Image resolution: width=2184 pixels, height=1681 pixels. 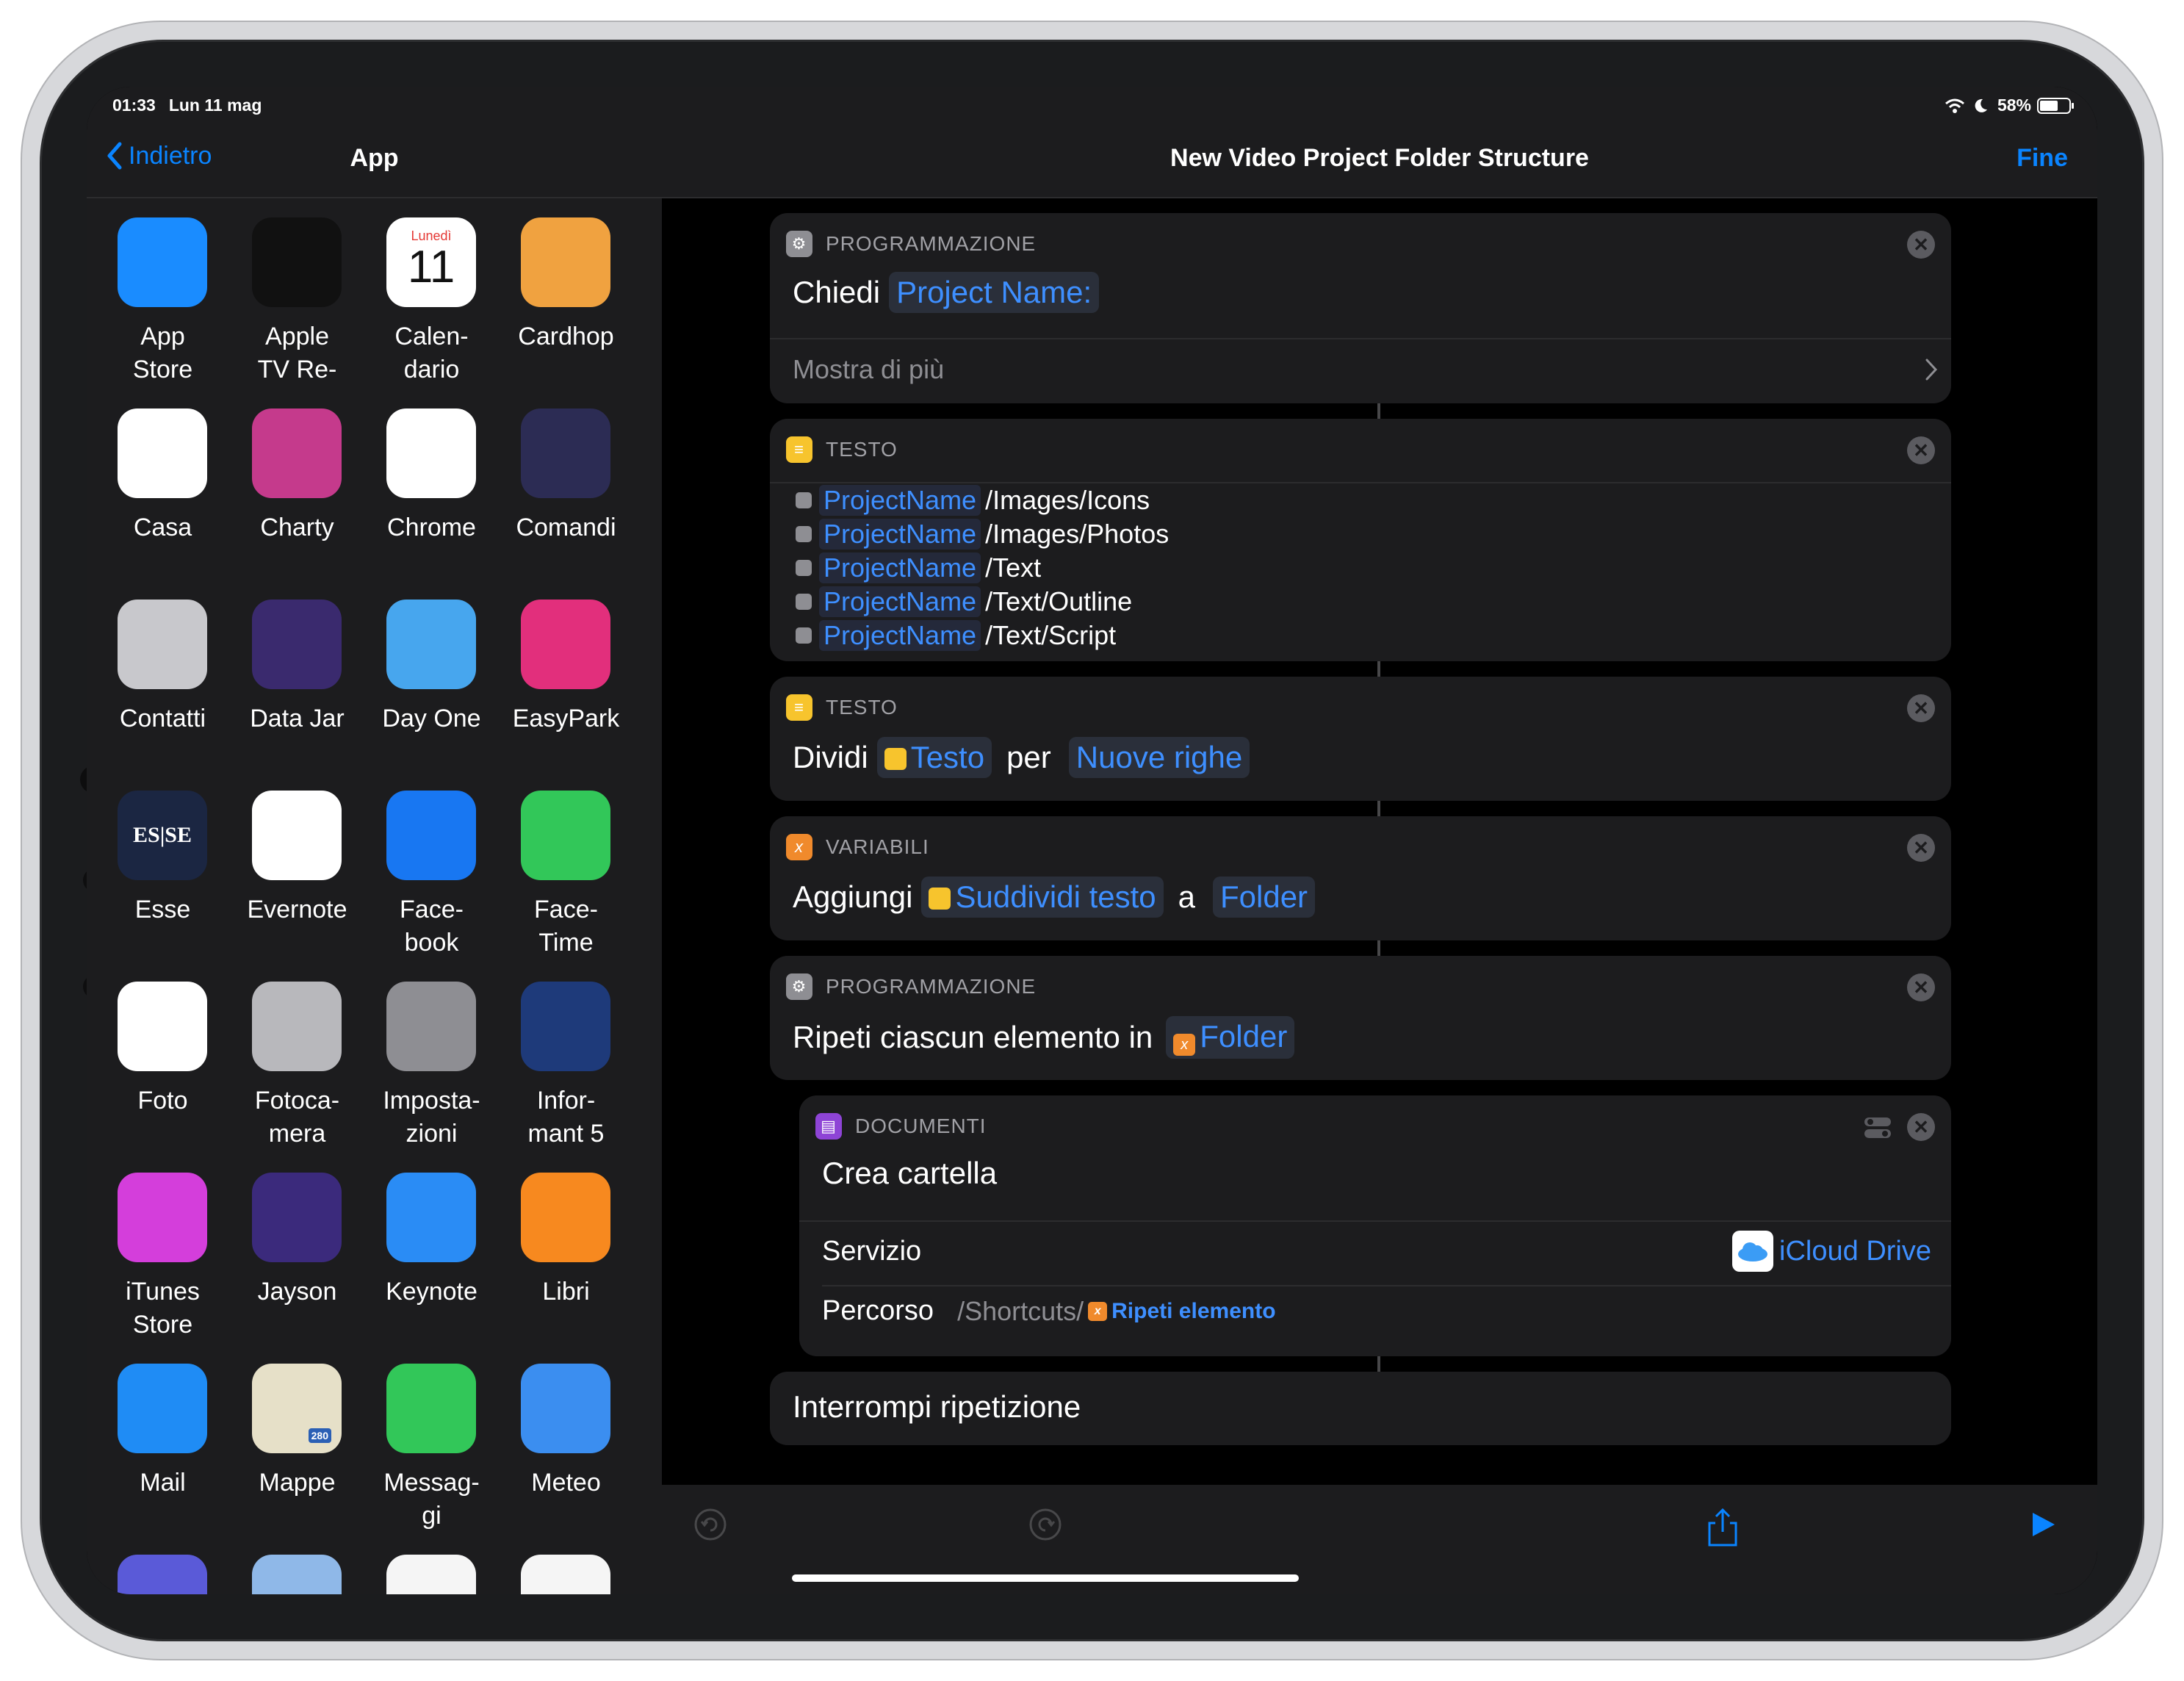 I want to click on app-item: Jayson, so click(x=297, y=1266).